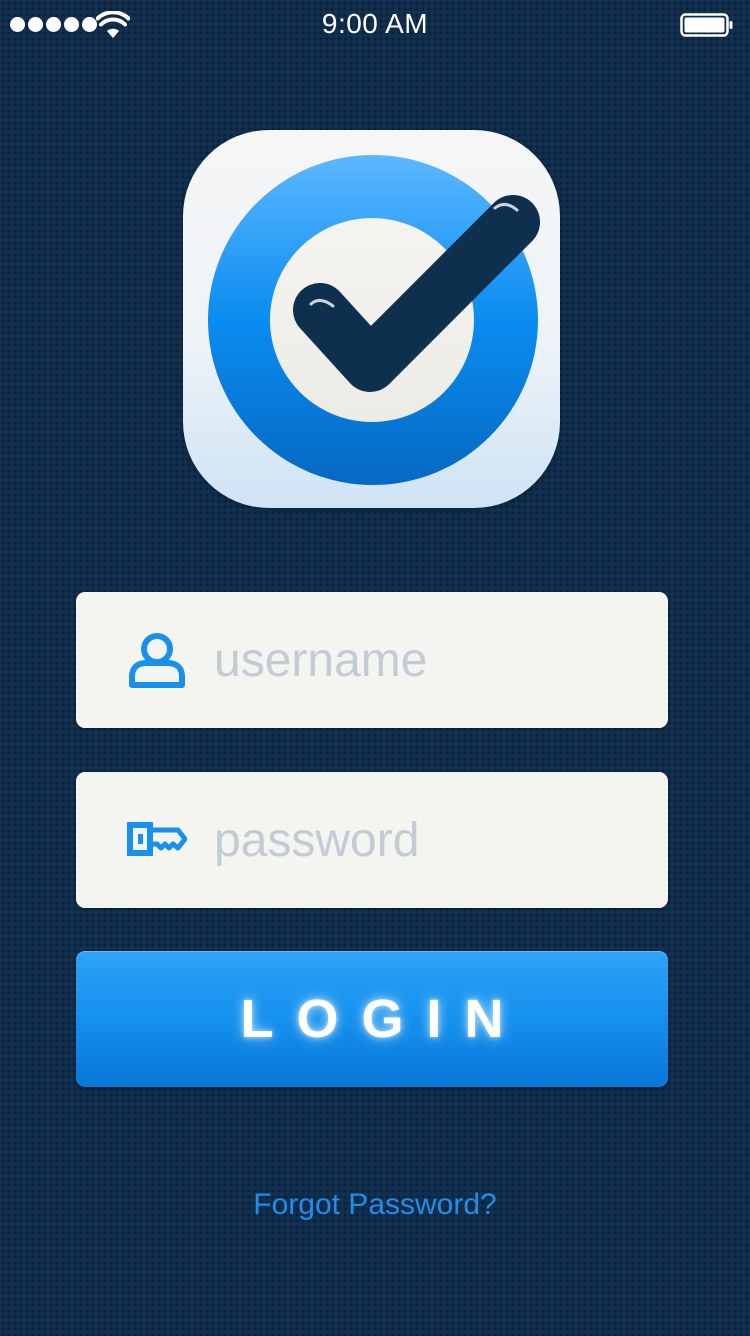 This screenshot has height=1336, width=750. I want to click on username-field, so click(372, 660).